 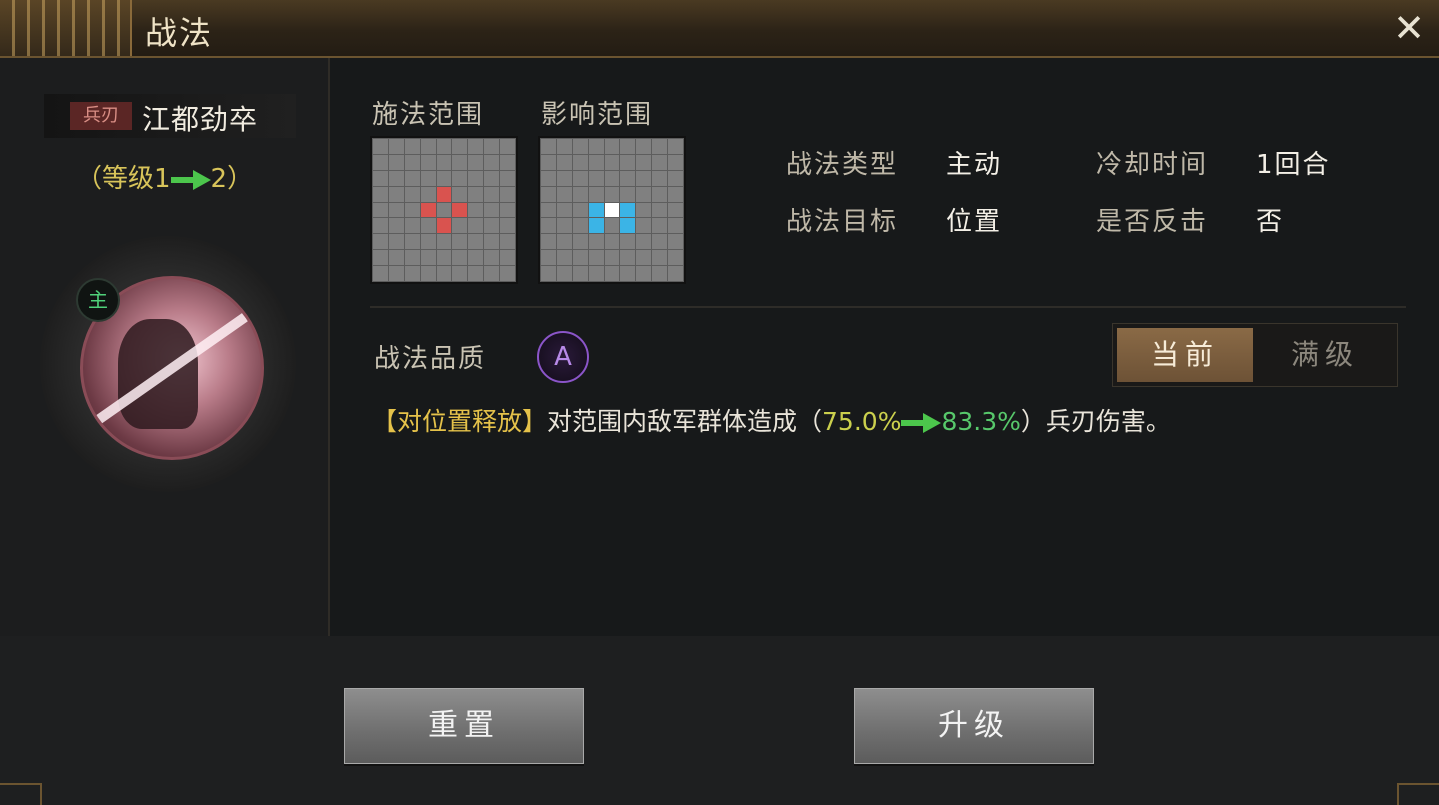 What do you see at coordinates (842, 222) in the screenshot?
I see `skill-target-label: 战法目标` at bounding box center [842, 222].